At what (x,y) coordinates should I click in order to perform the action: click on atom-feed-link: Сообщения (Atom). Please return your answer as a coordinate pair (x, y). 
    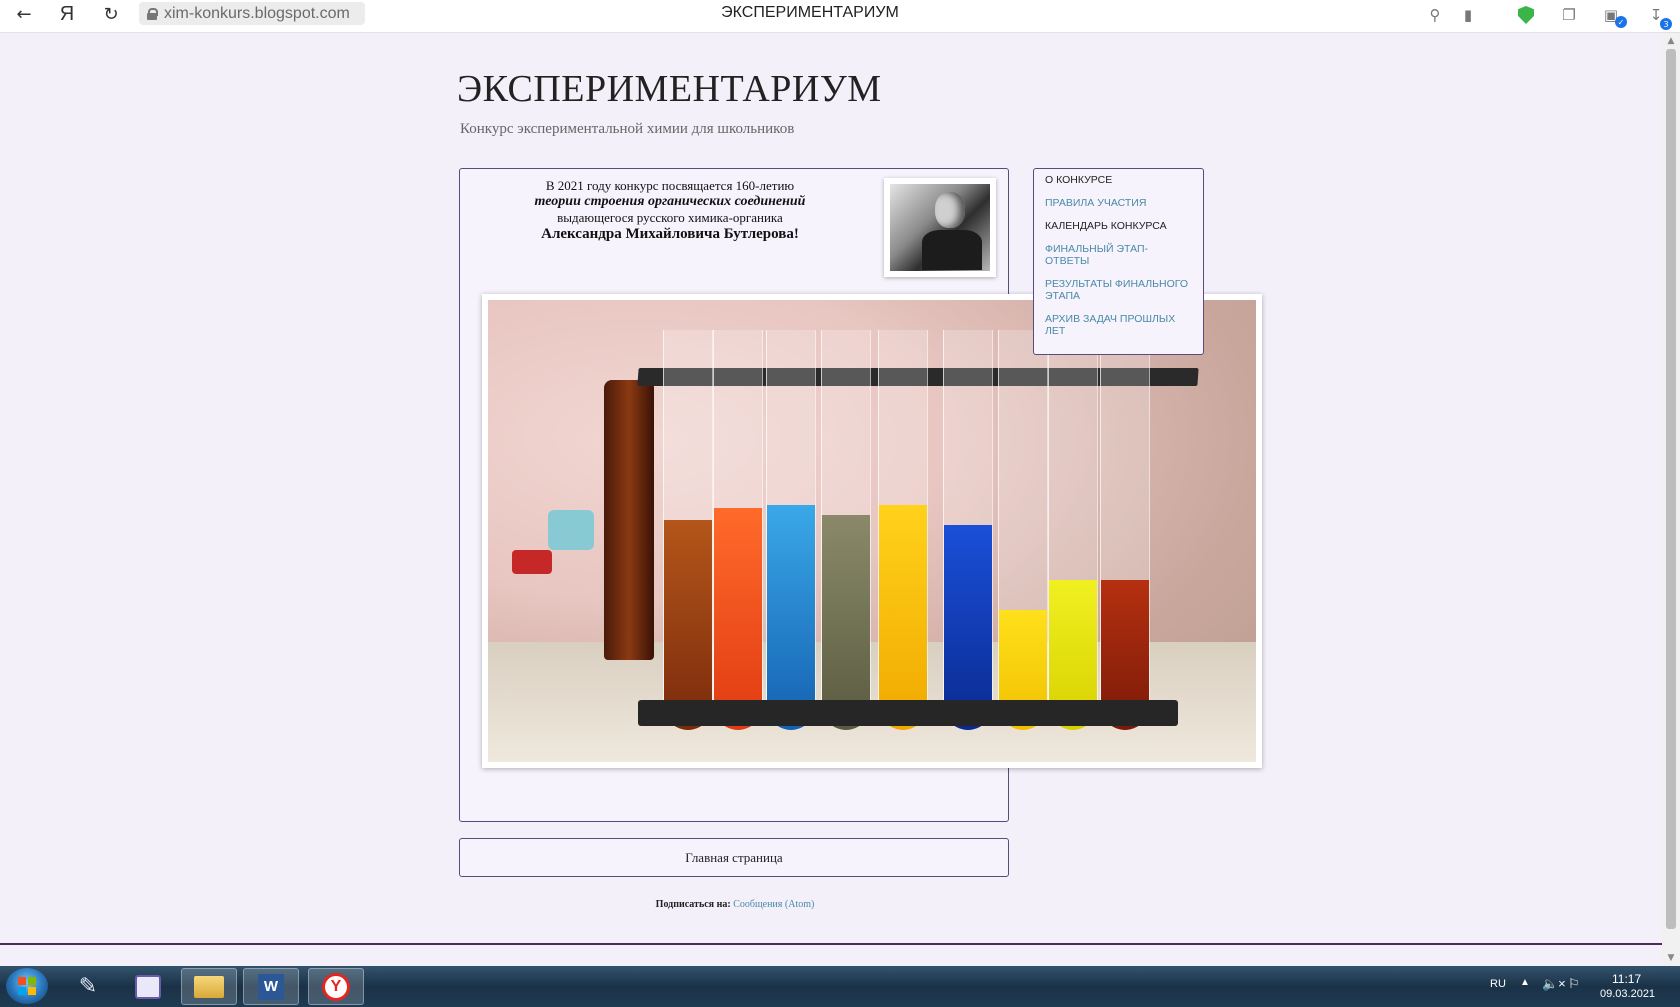
    Looking at the image, I should click on (773, 904).